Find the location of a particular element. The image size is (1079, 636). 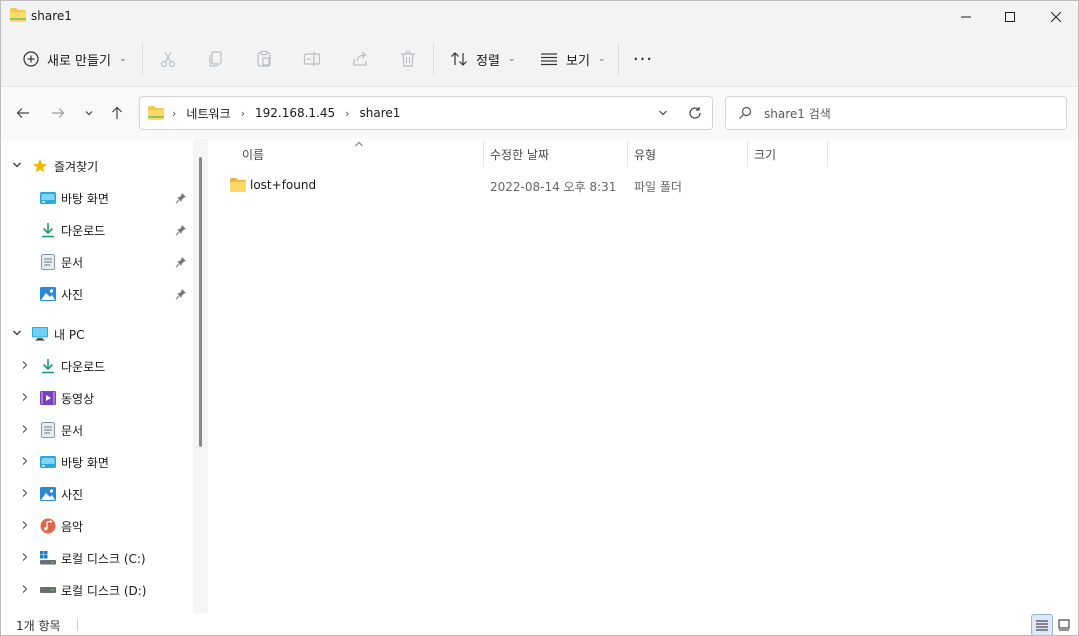

sidebar-item-drive-c: 로컬 디스크 (C:) is located at coordinates (97, 558).